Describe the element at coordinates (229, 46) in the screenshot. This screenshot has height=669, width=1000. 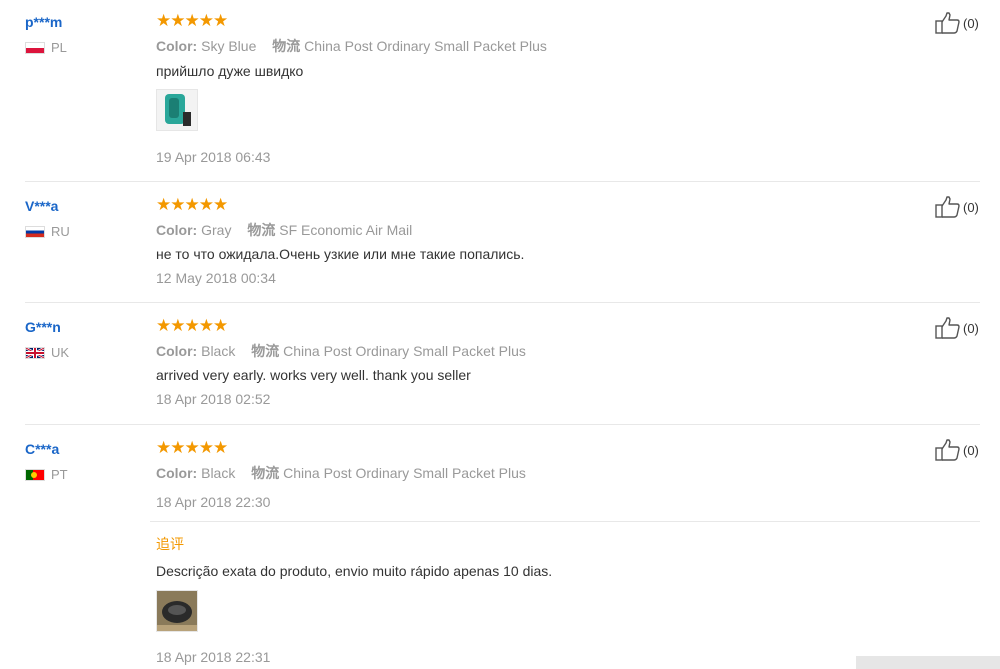
I see `color-value: Sky Blue` at that location.